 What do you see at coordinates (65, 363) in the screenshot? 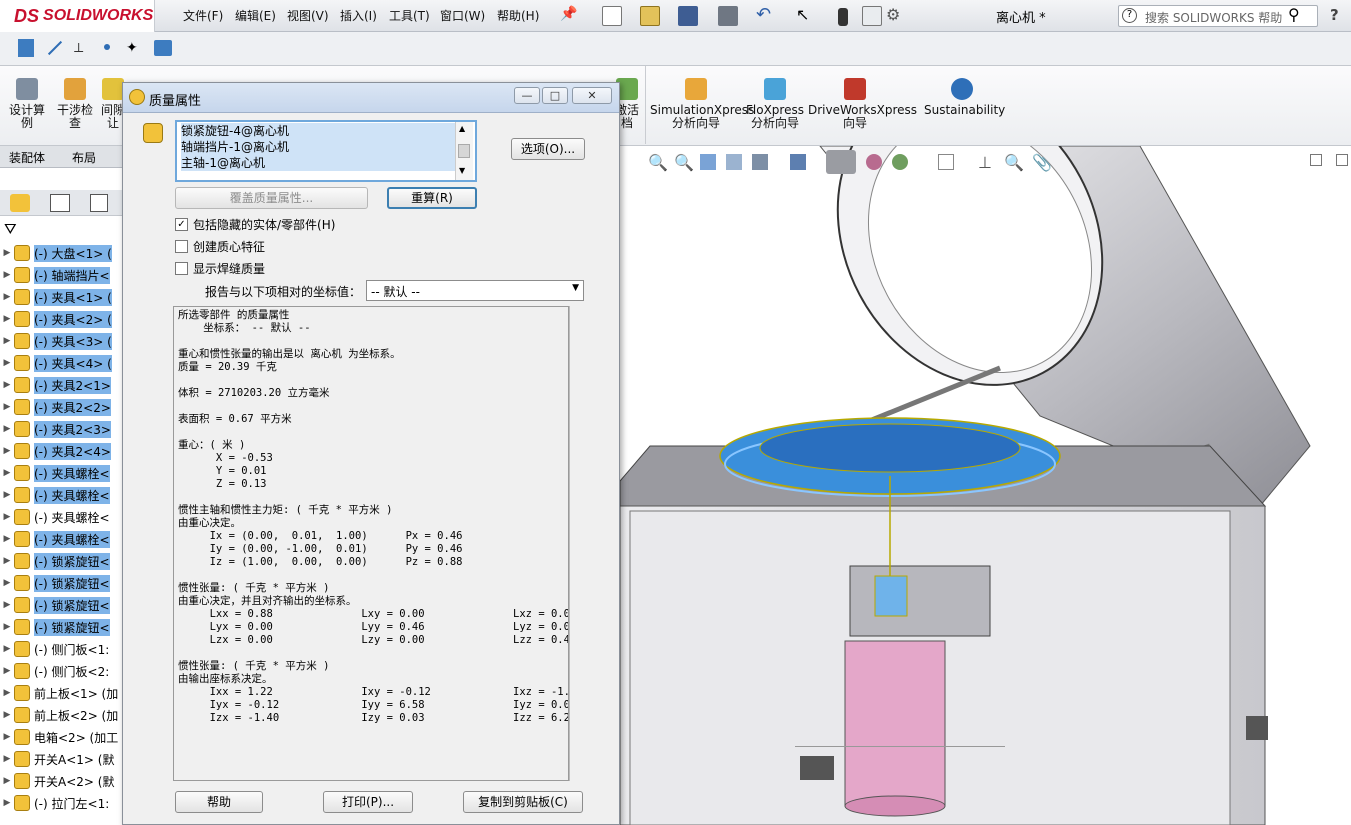
I see `tree-item: ▶ (-) 夹具<4> (` at bounding box center [65, 363].